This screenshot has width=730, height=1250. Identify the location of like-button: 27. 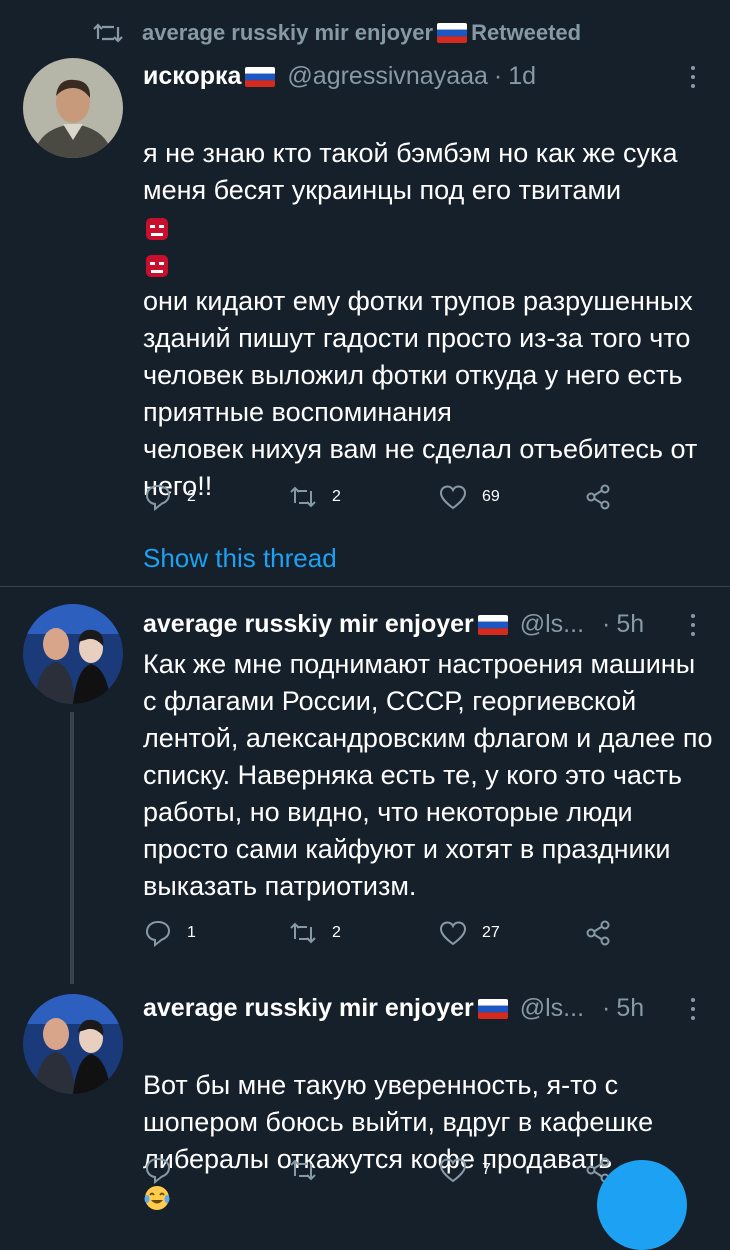
(469, 933).